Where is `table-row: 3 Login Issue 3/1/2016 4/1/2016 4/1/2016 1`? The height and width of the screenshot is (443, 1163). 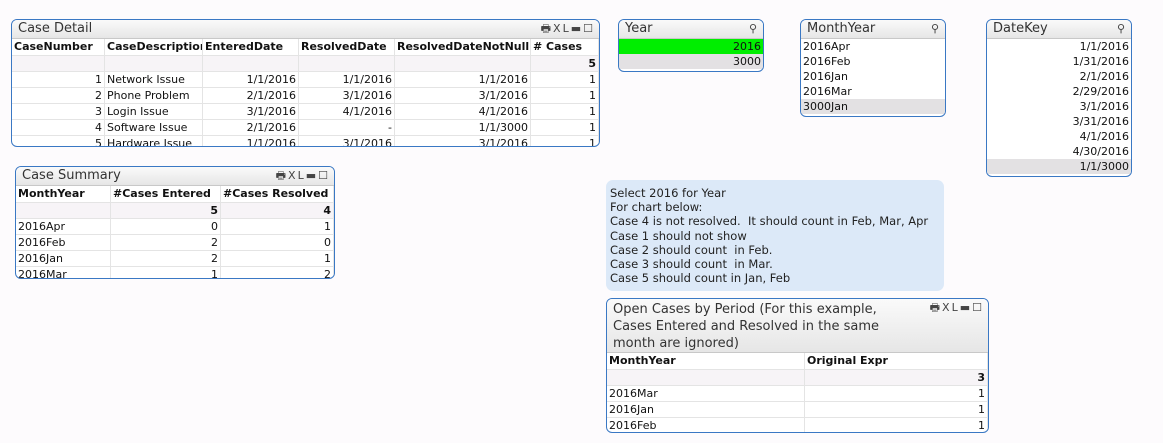
table-row: 3 Login Issue 3/1/2016 4/1/2016 4/1/2016 1 is located at coordinates (305, 112).